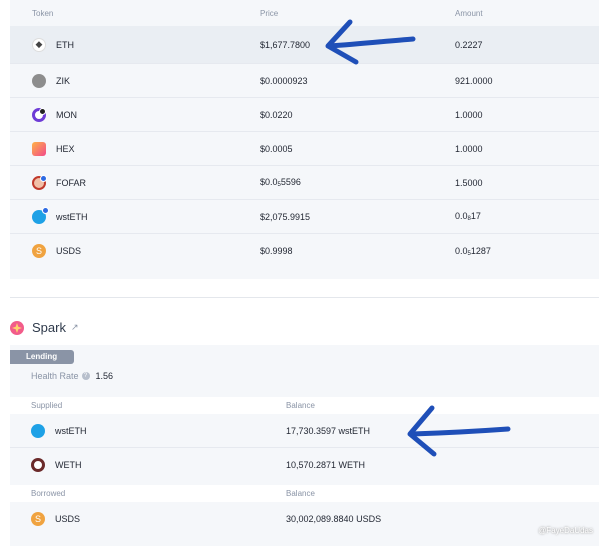 This screenshot has height=546, width=601. I want to click on external-link-icon: ↗, so click(75, 327).